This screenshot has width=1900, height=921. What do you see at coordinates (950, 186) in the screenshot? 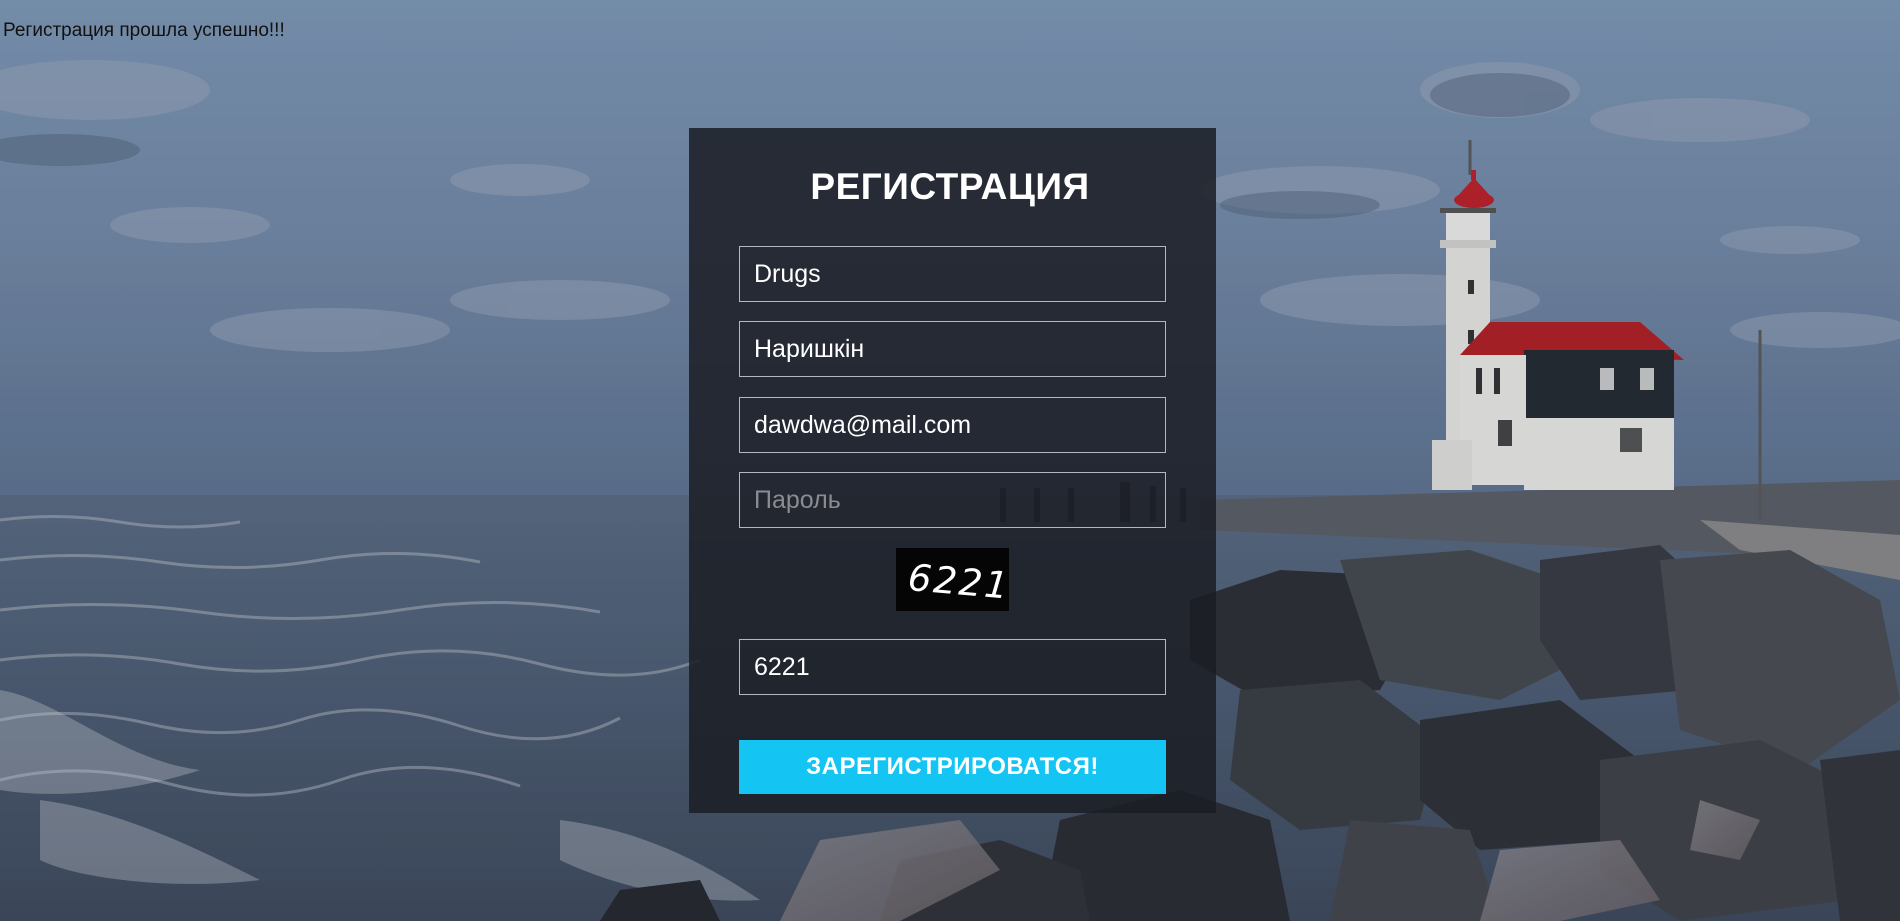
I see `page-title: РЕГИСТРАЦИЯ` at bounding box center [950, 186].